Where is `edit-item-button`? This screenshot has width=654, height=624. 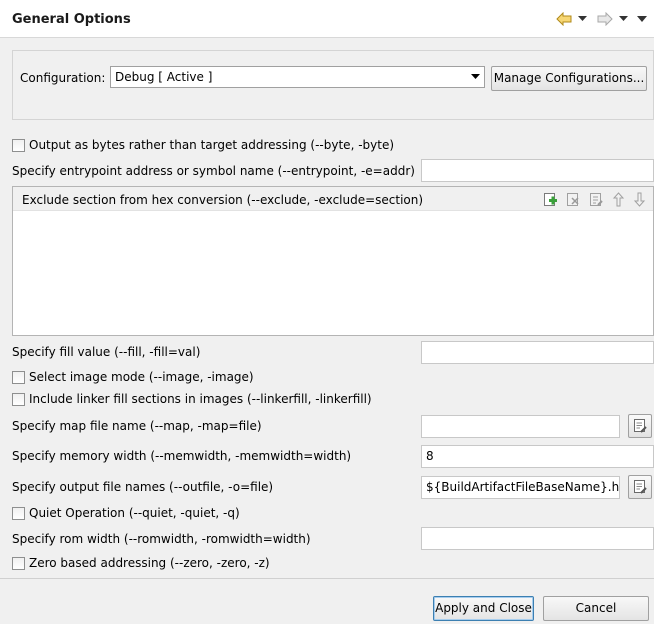 edit-item-button is located at coordinates (596, 199).